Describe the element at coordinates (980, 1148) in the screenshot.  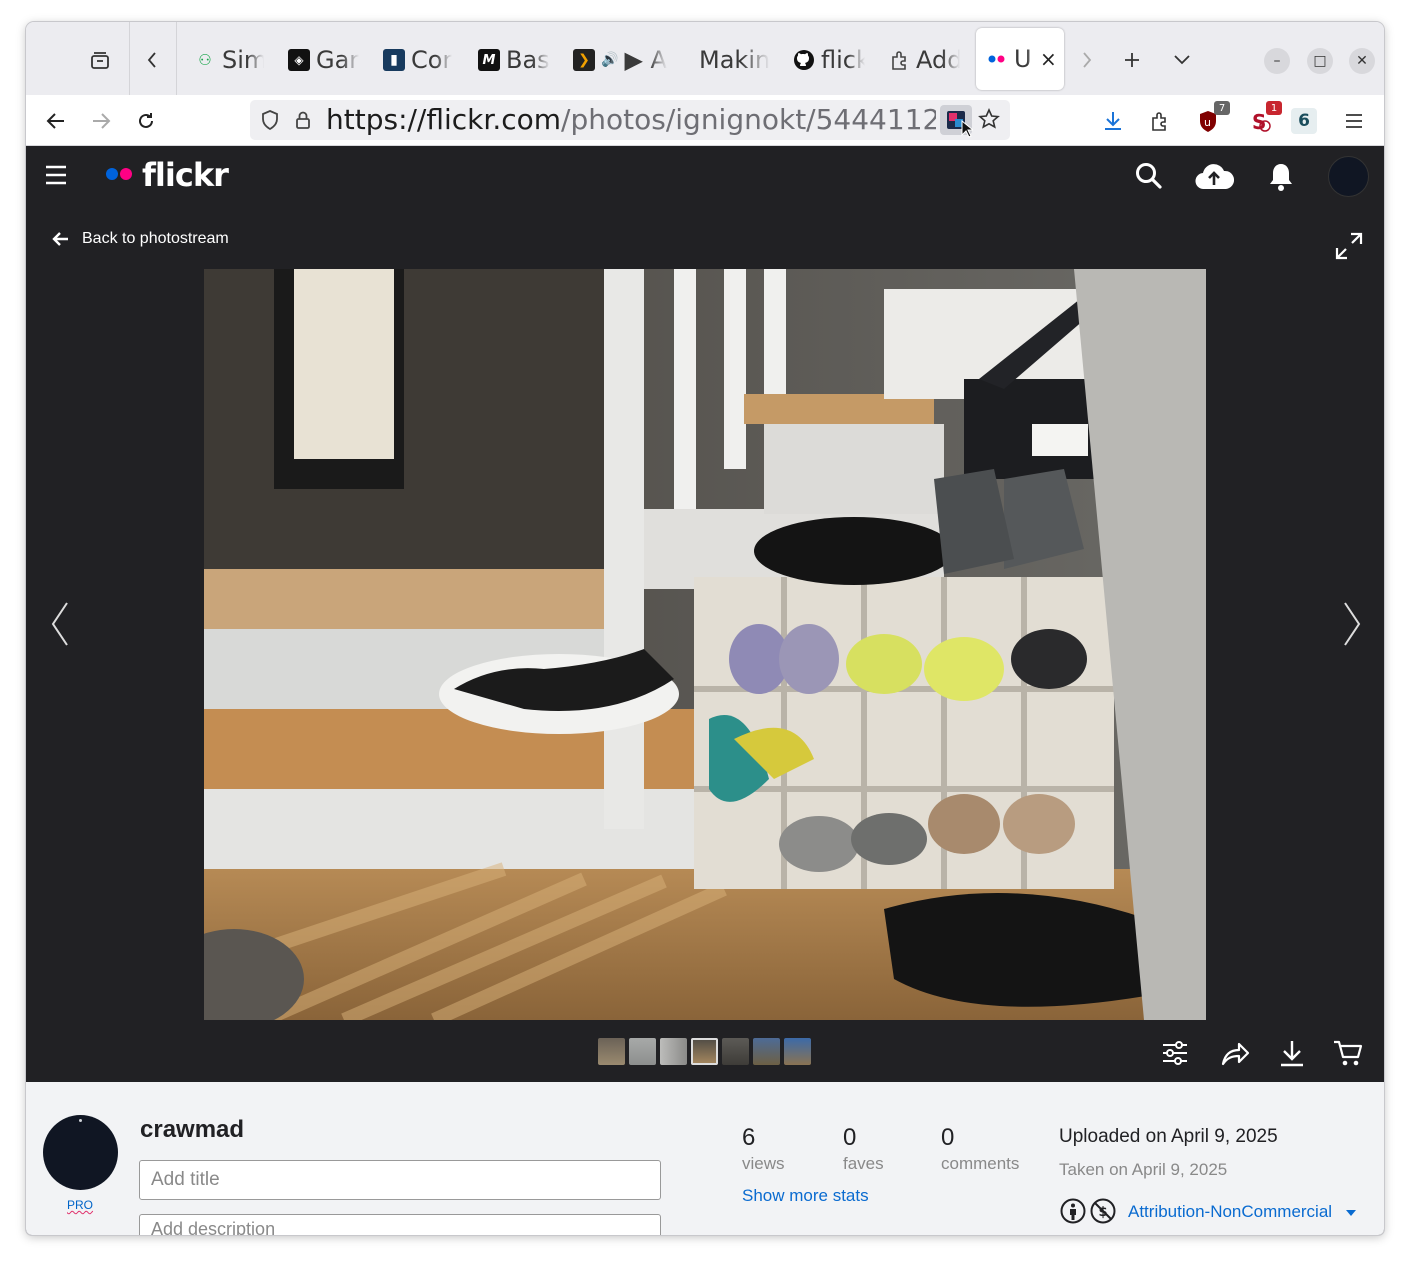
I see `comments-stat: 0 comments` at that location.